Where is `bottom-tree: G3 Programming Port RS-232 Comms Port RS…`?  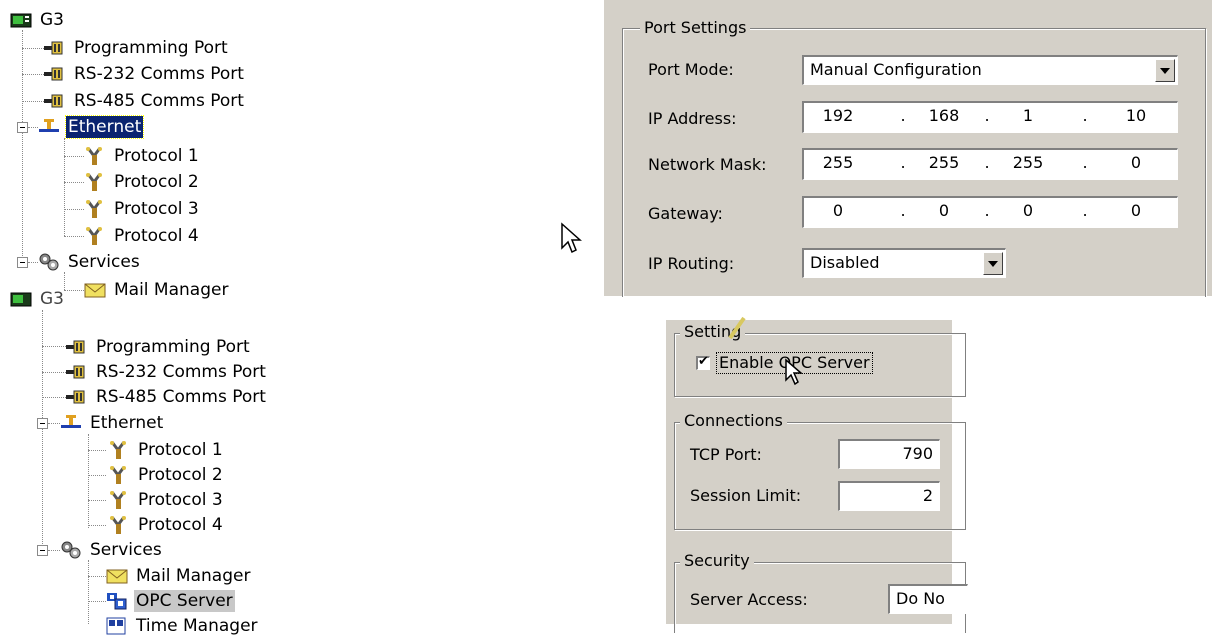
bottom-tree: G3 Programming Port RS-232 Comms Port RS… is located at coordinates (160, 462).